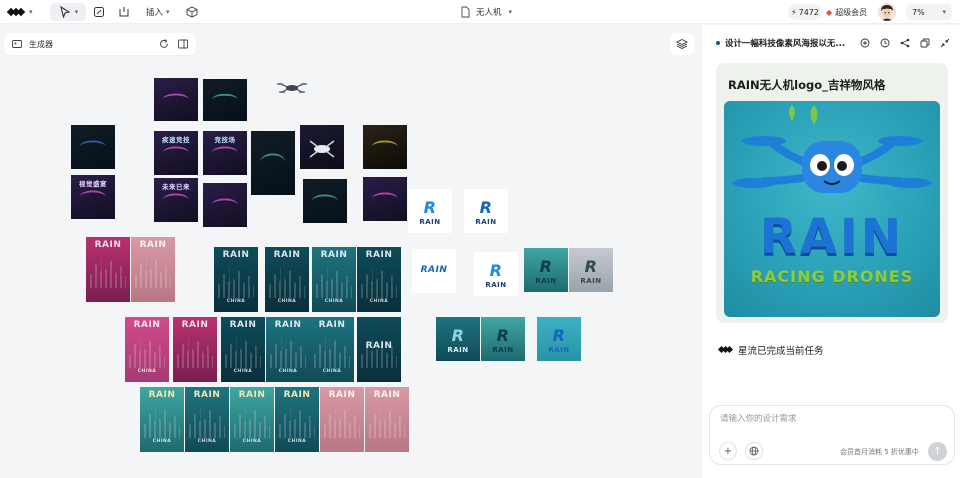 The height and width of the screenshot is (478, 960). Describe the element at coordinates (832, 237) in the screenshot. I see `image-main-text: RAIN` at that location.